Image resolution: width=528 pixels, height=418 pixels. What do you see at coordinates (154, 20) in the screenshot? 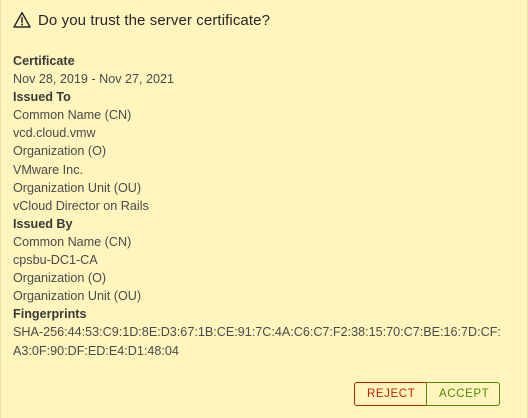
I see `dialog-title: Do you trust the server certificate?` at bounding box center [154, 20].